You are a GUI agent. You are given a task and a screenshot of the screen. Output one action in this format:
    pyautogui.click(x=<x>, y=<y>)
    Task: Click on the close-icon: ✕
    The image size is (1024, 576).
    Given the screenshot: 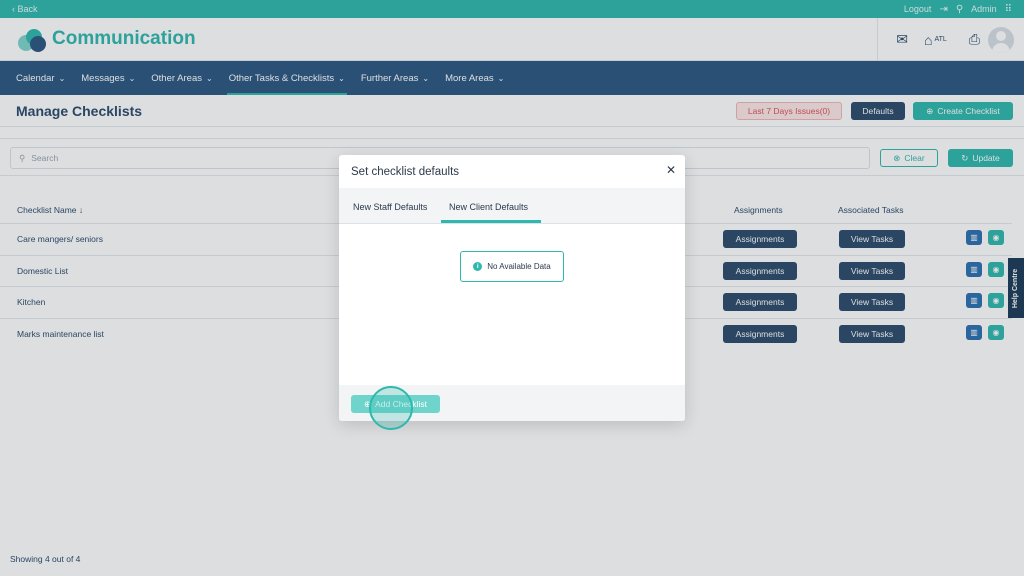 What is the action you would take?
    pyautogui.click(x=671, y=170)
    